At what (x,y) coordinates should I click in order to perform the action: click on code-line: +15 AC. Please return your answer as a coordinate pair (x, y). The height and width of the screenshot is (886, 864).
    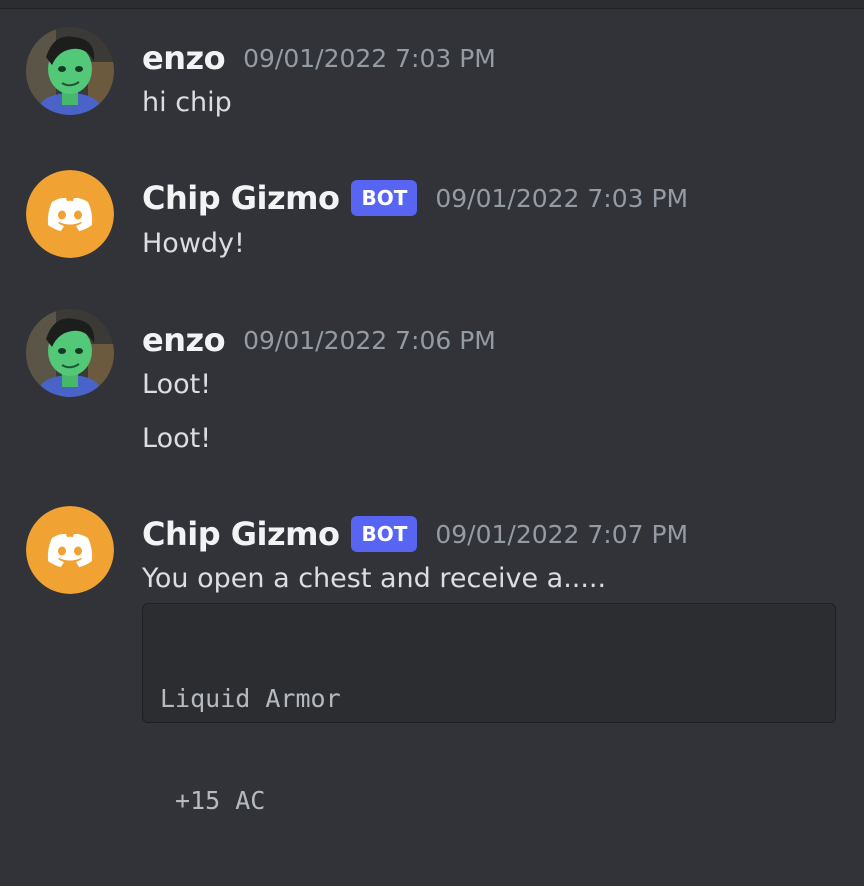
    Looking at the image, I should click on (213, 800).